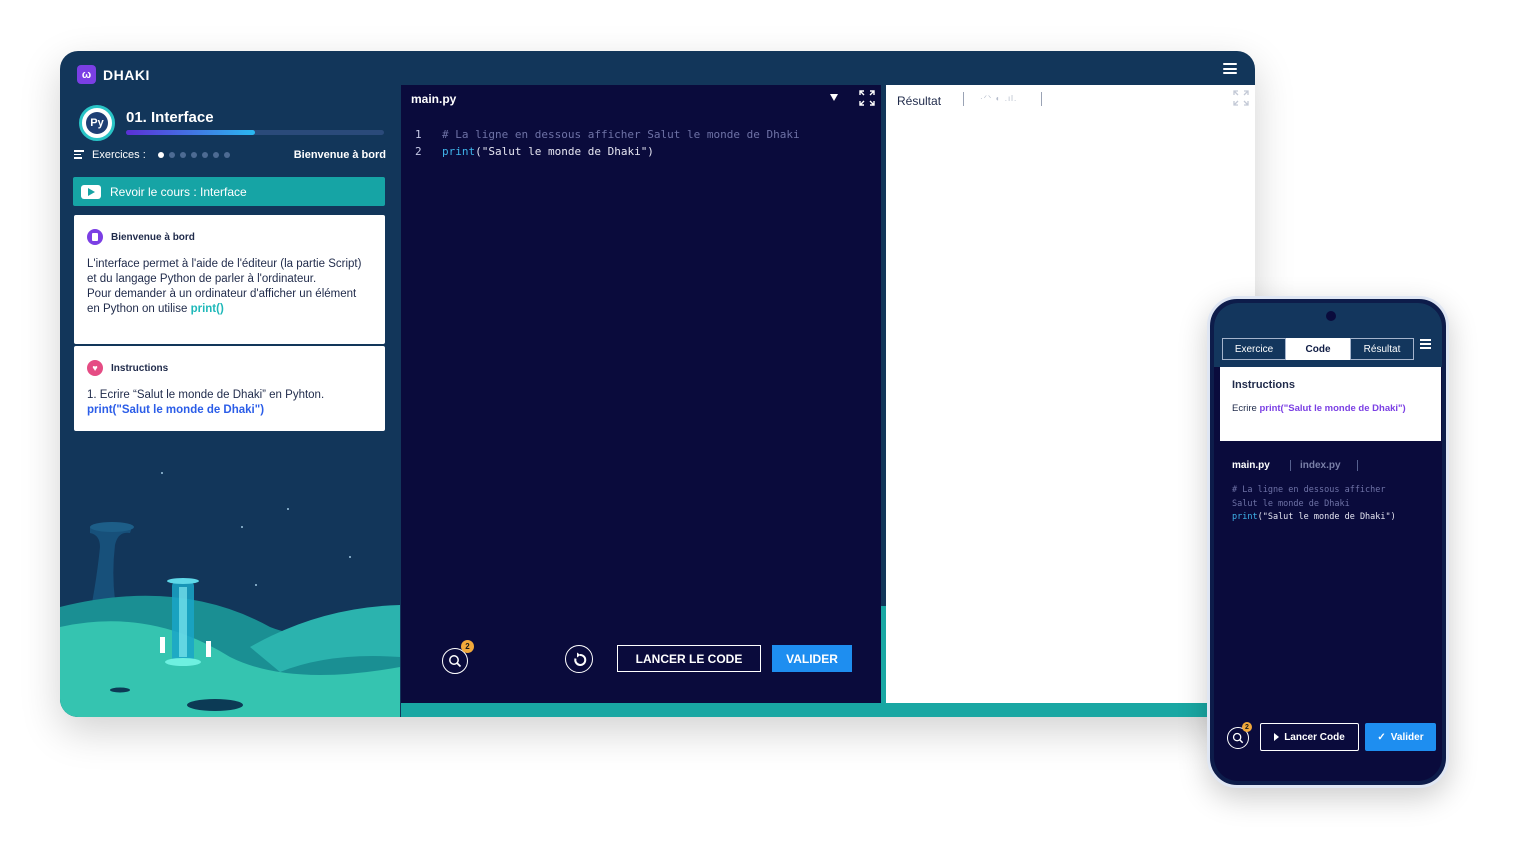  I want to click on reset-button, so click(579, 659).